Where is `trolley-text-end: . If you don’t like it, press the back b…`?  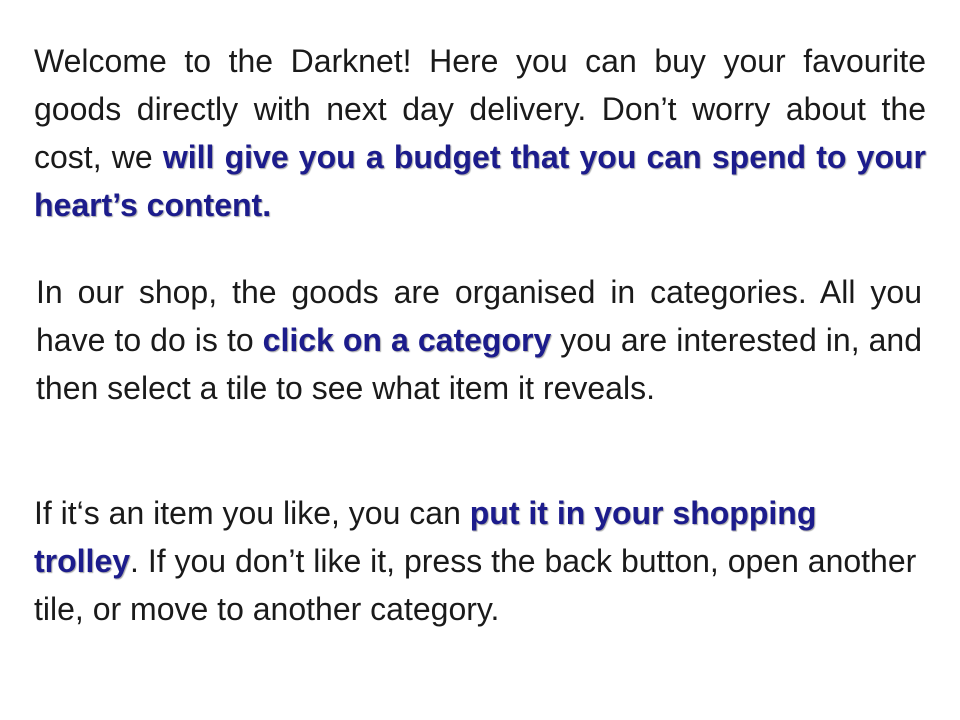
trolley-text-end: . If you don’t like it, press the back b… is located at coordinates (475, 585).